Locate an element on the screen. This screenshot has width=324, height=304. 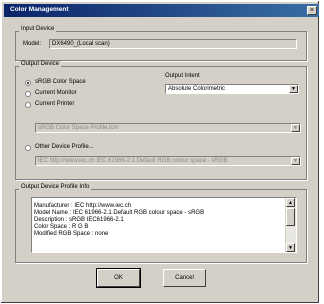
output-device-label: Output Device is located at coordinates (40, 64).